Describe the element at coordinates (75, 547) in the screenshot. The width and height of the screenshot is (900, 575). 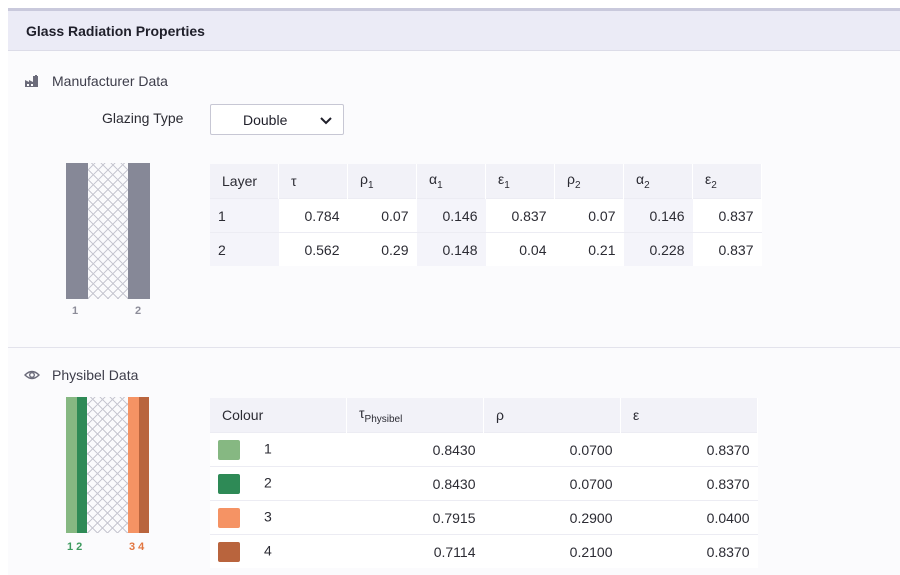
I see `pane-label-left: 1 2` at that location.